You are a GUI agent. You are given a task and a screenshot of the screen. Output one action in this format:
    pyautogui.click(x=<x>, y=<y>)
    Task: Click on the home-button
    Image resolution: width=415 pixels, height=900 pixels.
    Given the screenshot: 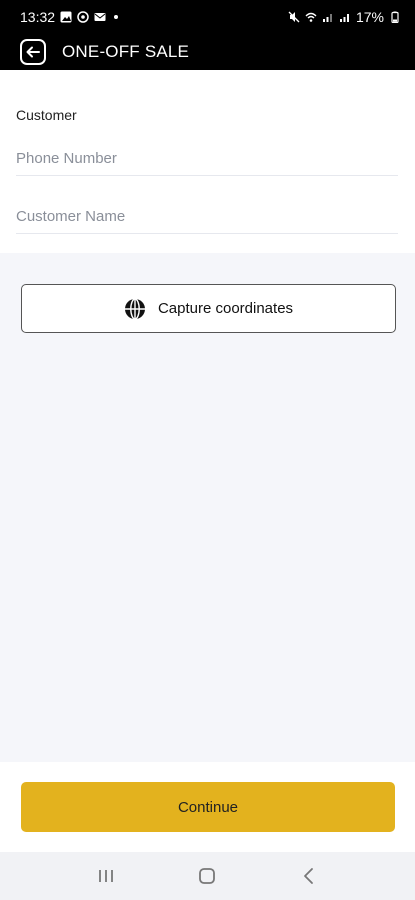 What is the action you would take?
    pyautogui.click(x=207, y=876)
    